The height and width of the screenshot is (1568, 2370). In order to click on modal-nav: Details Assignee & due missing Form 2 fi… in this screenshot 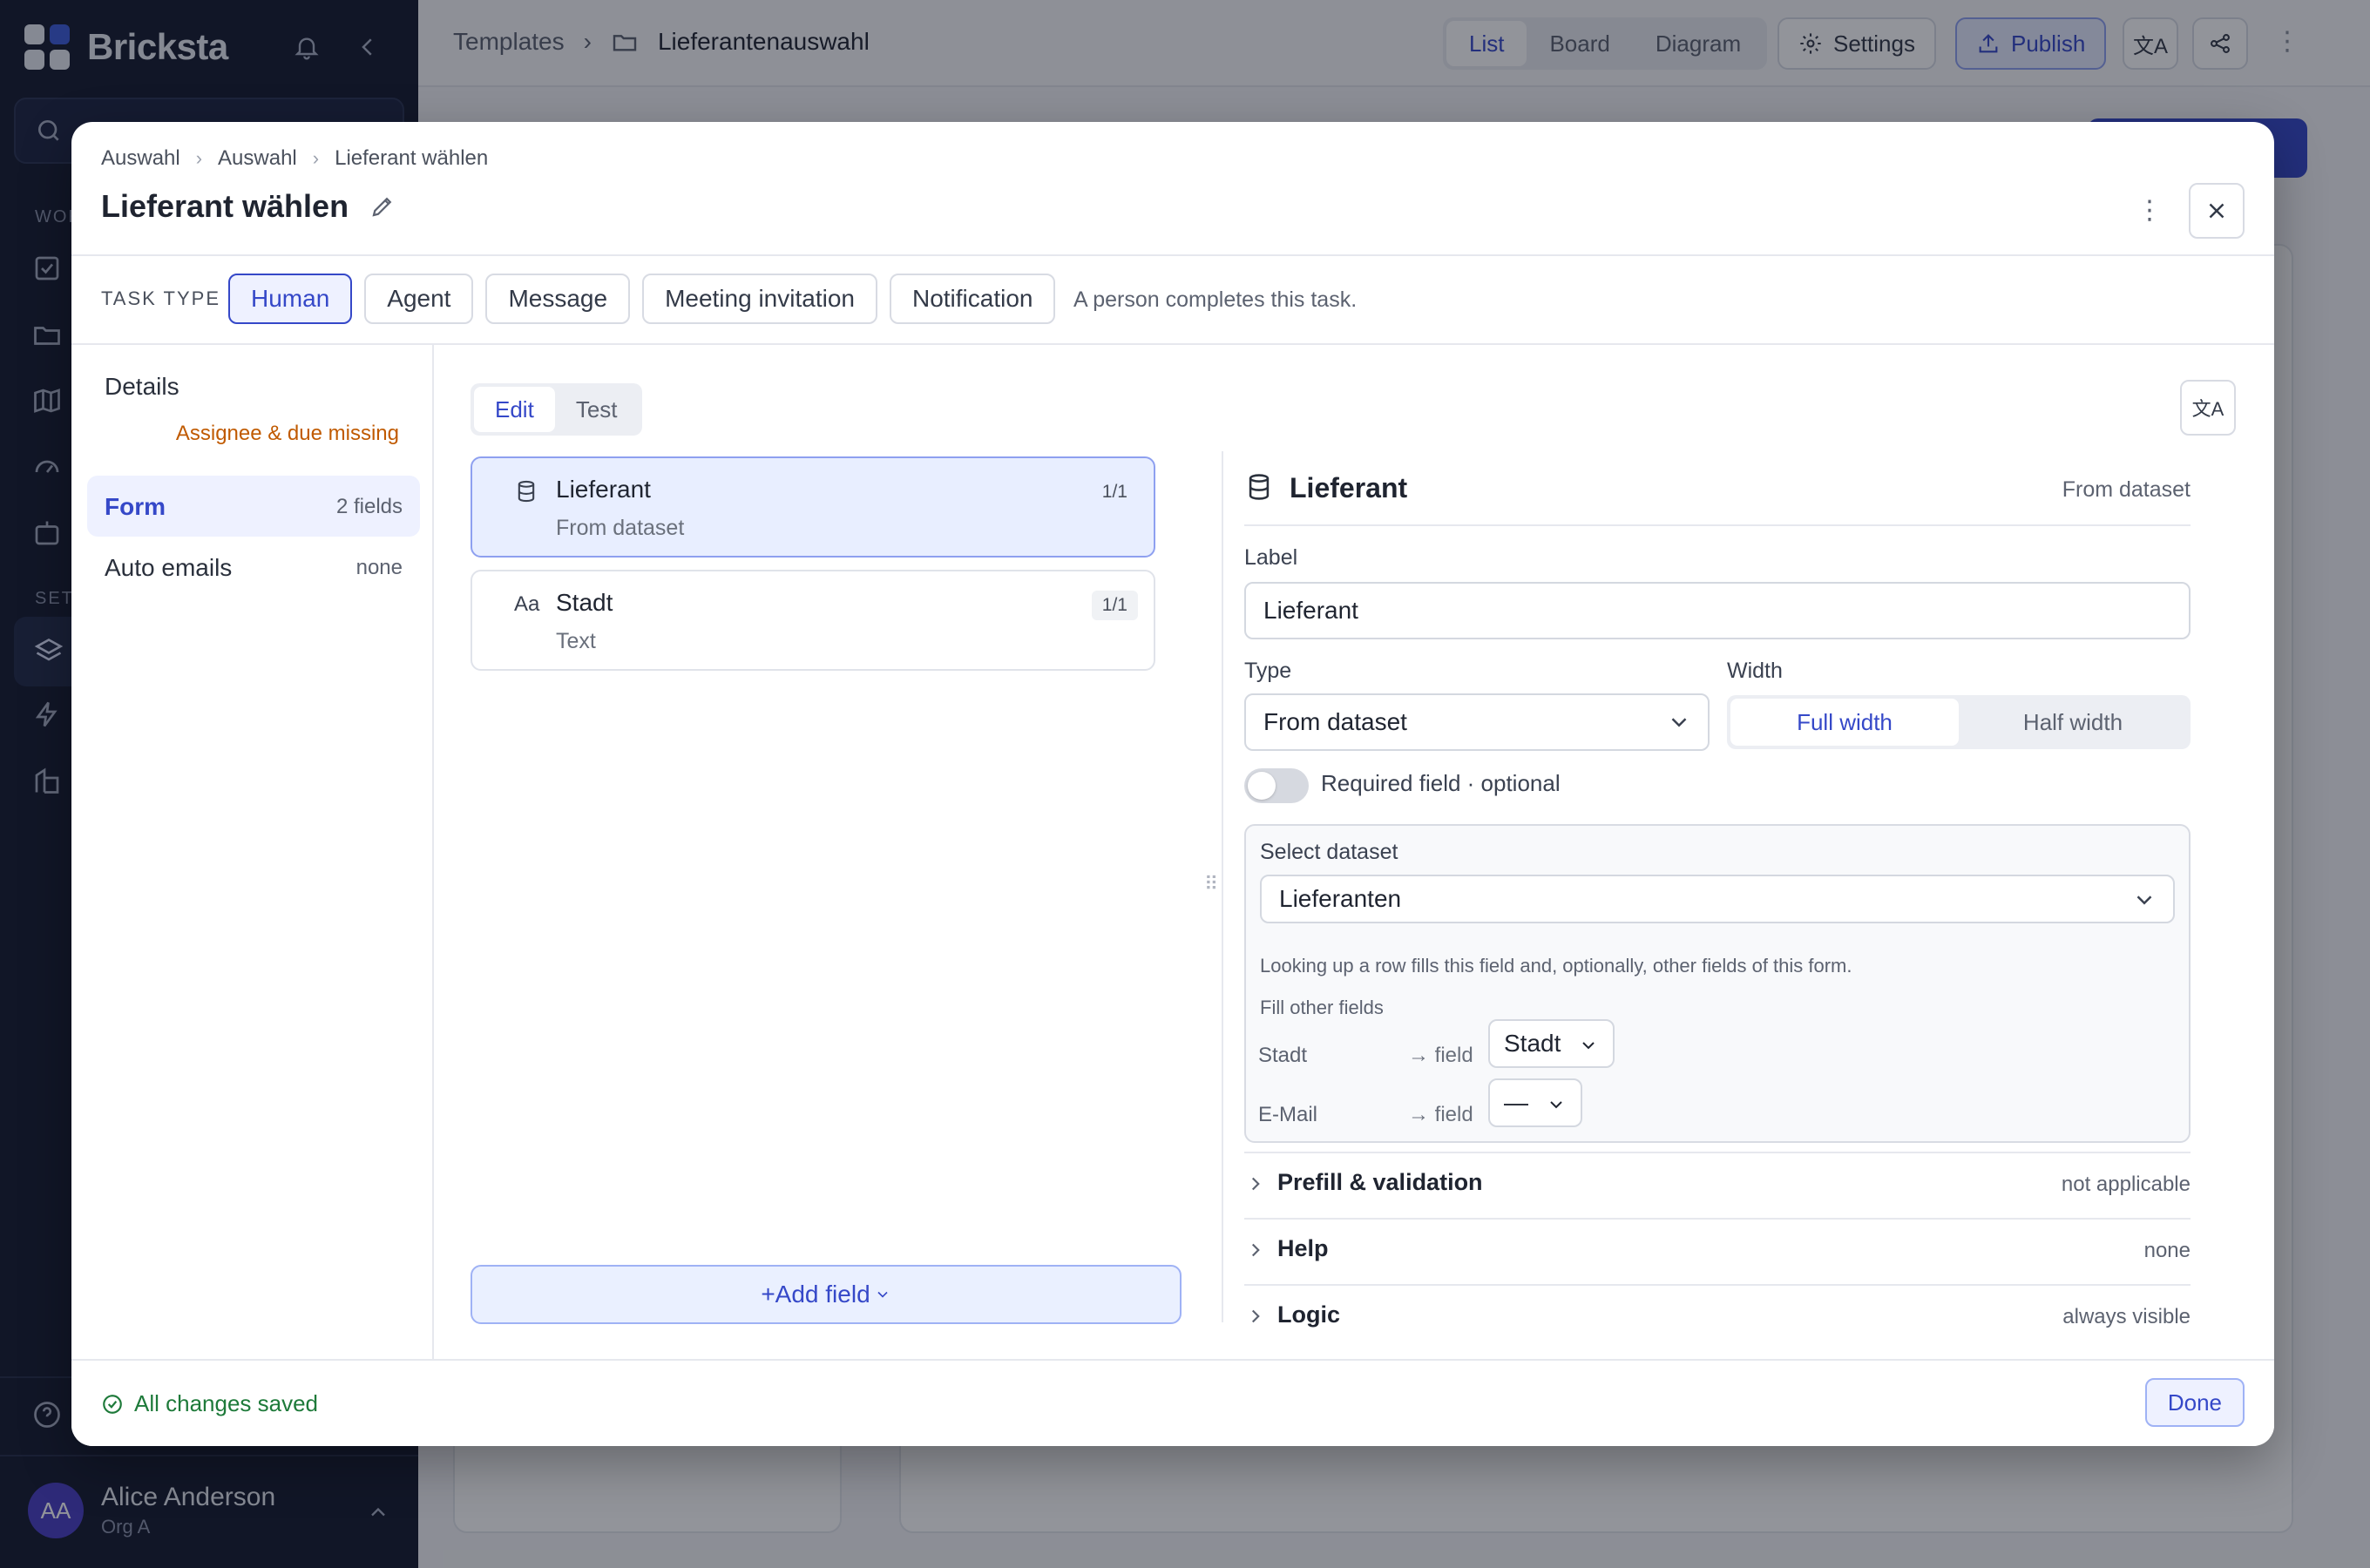, I will do `click(252, 852)`.